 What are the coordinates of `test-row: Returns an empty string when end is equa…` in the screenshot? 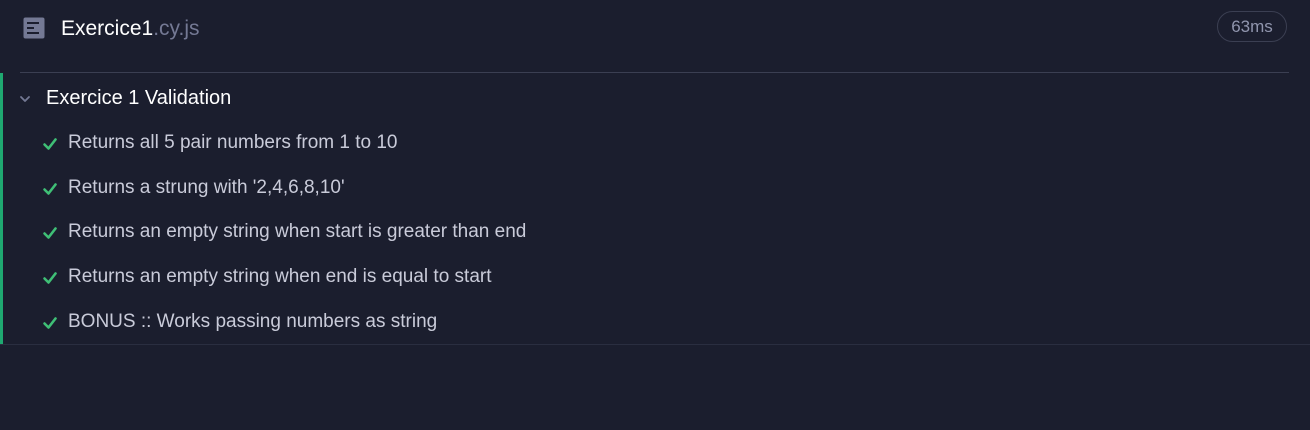 It's located at (665, 277).